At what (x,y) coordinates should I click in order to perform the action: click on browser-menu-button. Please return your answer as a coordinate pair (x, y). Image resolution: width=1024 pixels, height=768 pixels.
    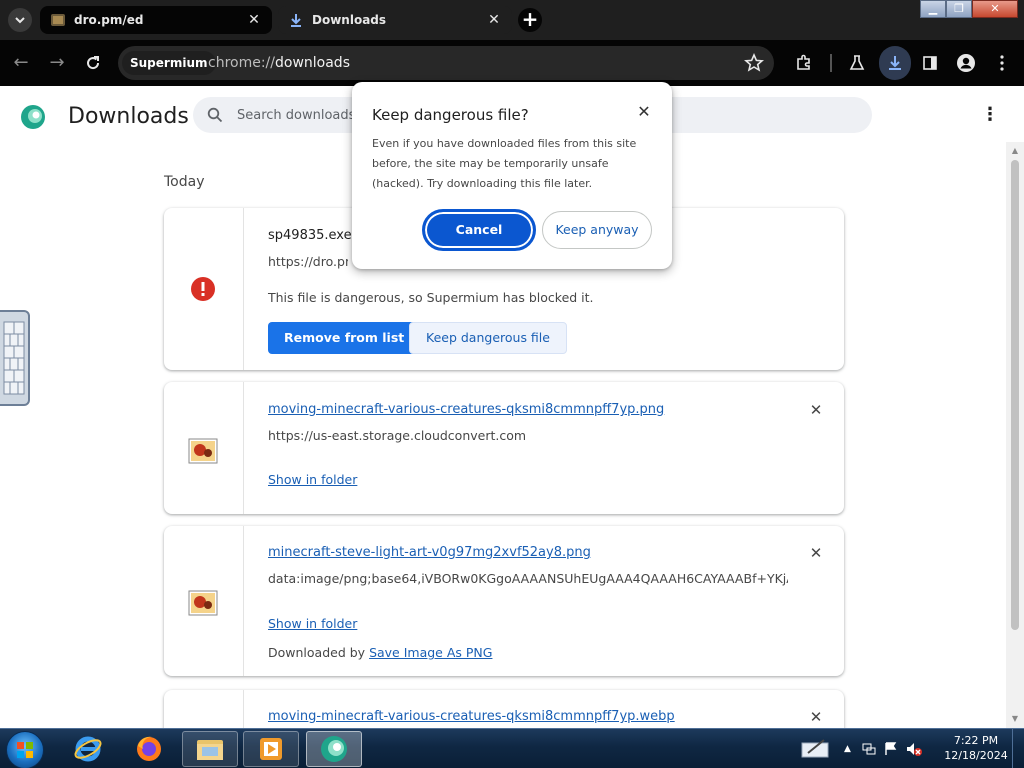
    Looking at the image, I should click on (1002, 63).